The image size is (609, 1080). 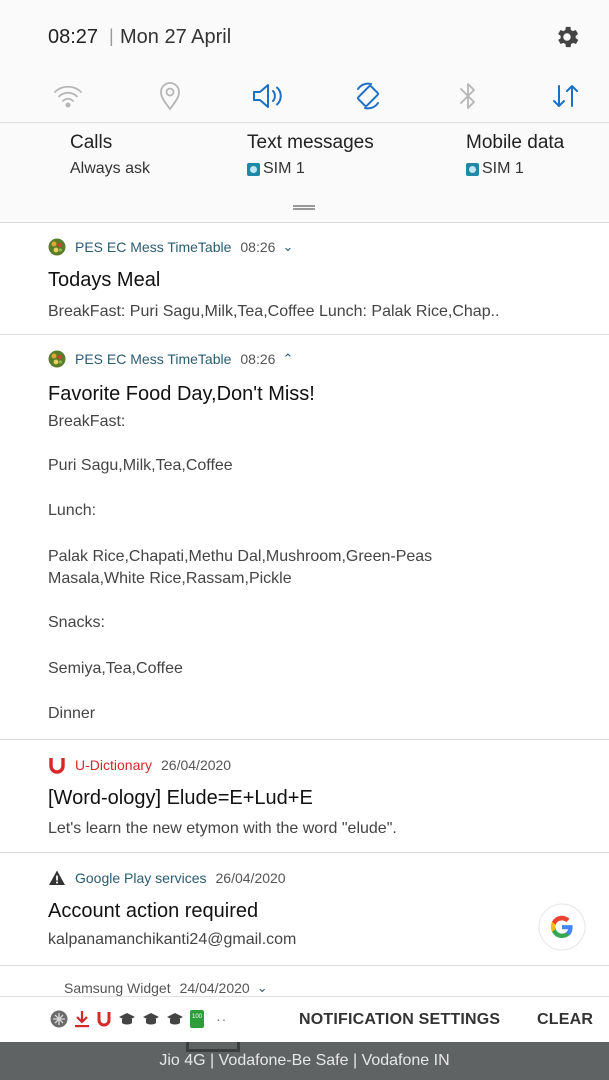 I want to click on notification-settings-button: NOTIFICATION SETTINGS, so click(x=399, y=1020).